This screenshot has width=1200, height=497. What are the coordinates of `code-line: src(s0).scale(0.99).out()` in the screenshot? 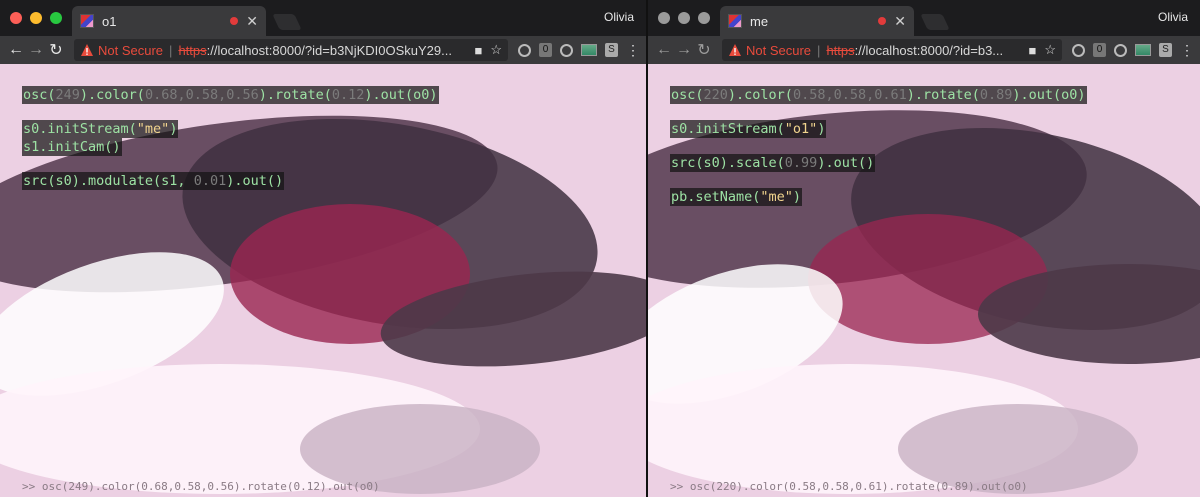 It's located at (773, 163).